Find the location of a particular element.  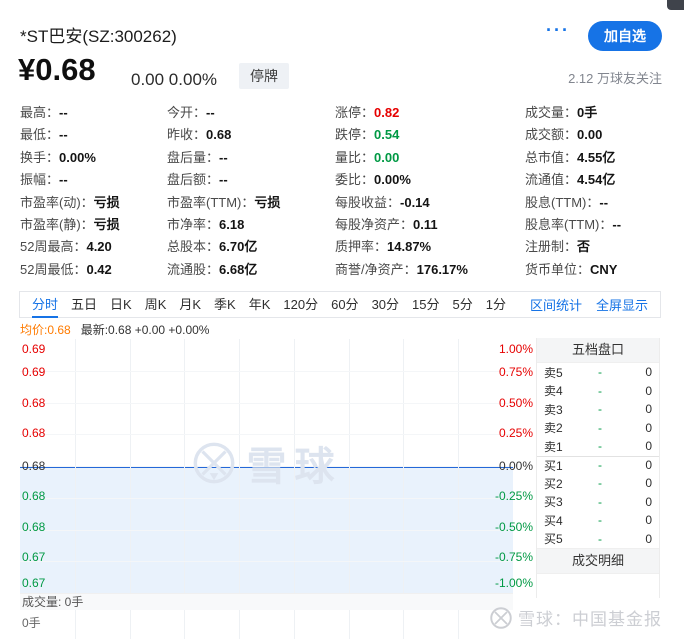

stat-label: 每股收益： is located at coordinates (368, 202).